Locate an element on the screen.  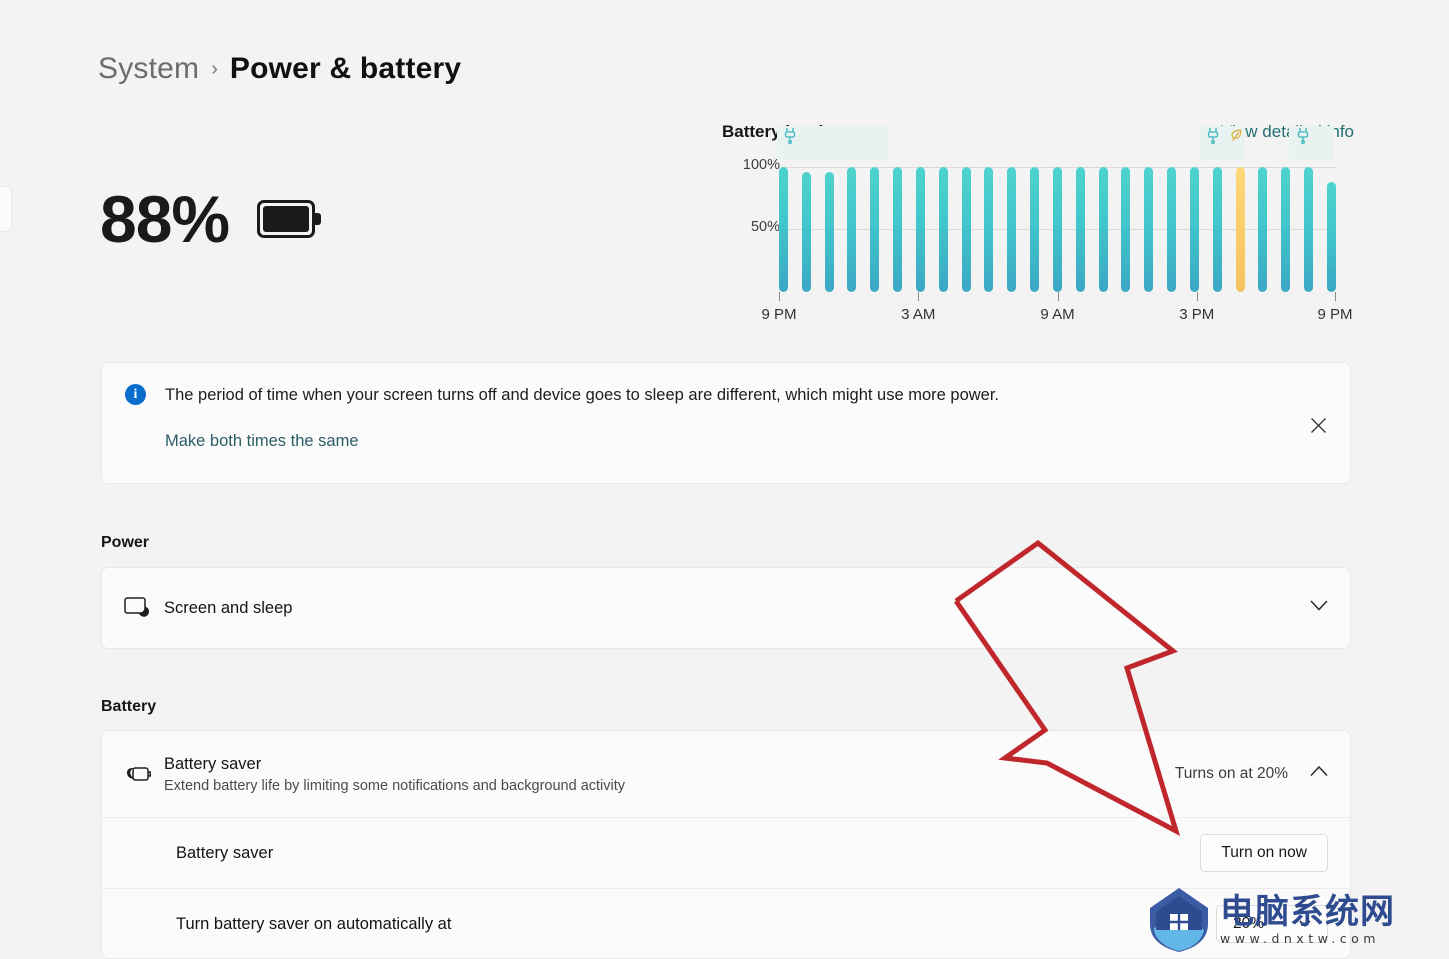
chart-y-tick-label: 100% is located at coordinates (761, 164).